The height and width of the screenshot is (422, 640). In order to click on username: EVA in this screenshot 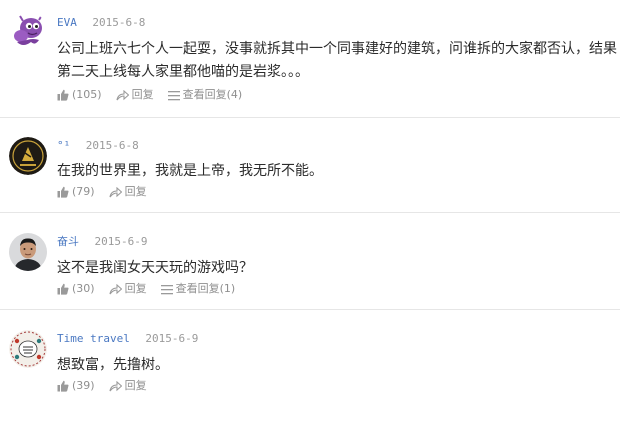, I will do `click(67, 22)`.